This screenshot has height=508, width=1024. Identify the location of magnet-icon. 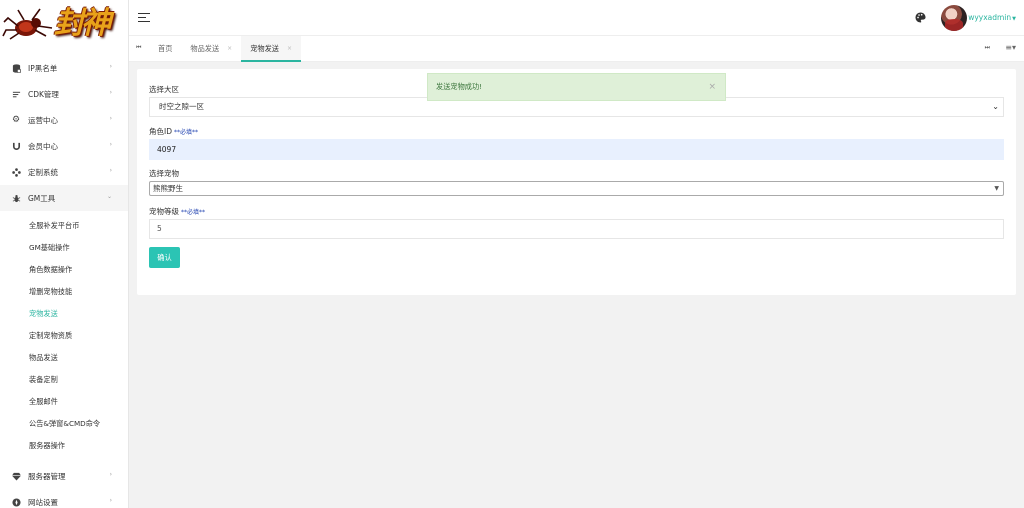
(16, 146).